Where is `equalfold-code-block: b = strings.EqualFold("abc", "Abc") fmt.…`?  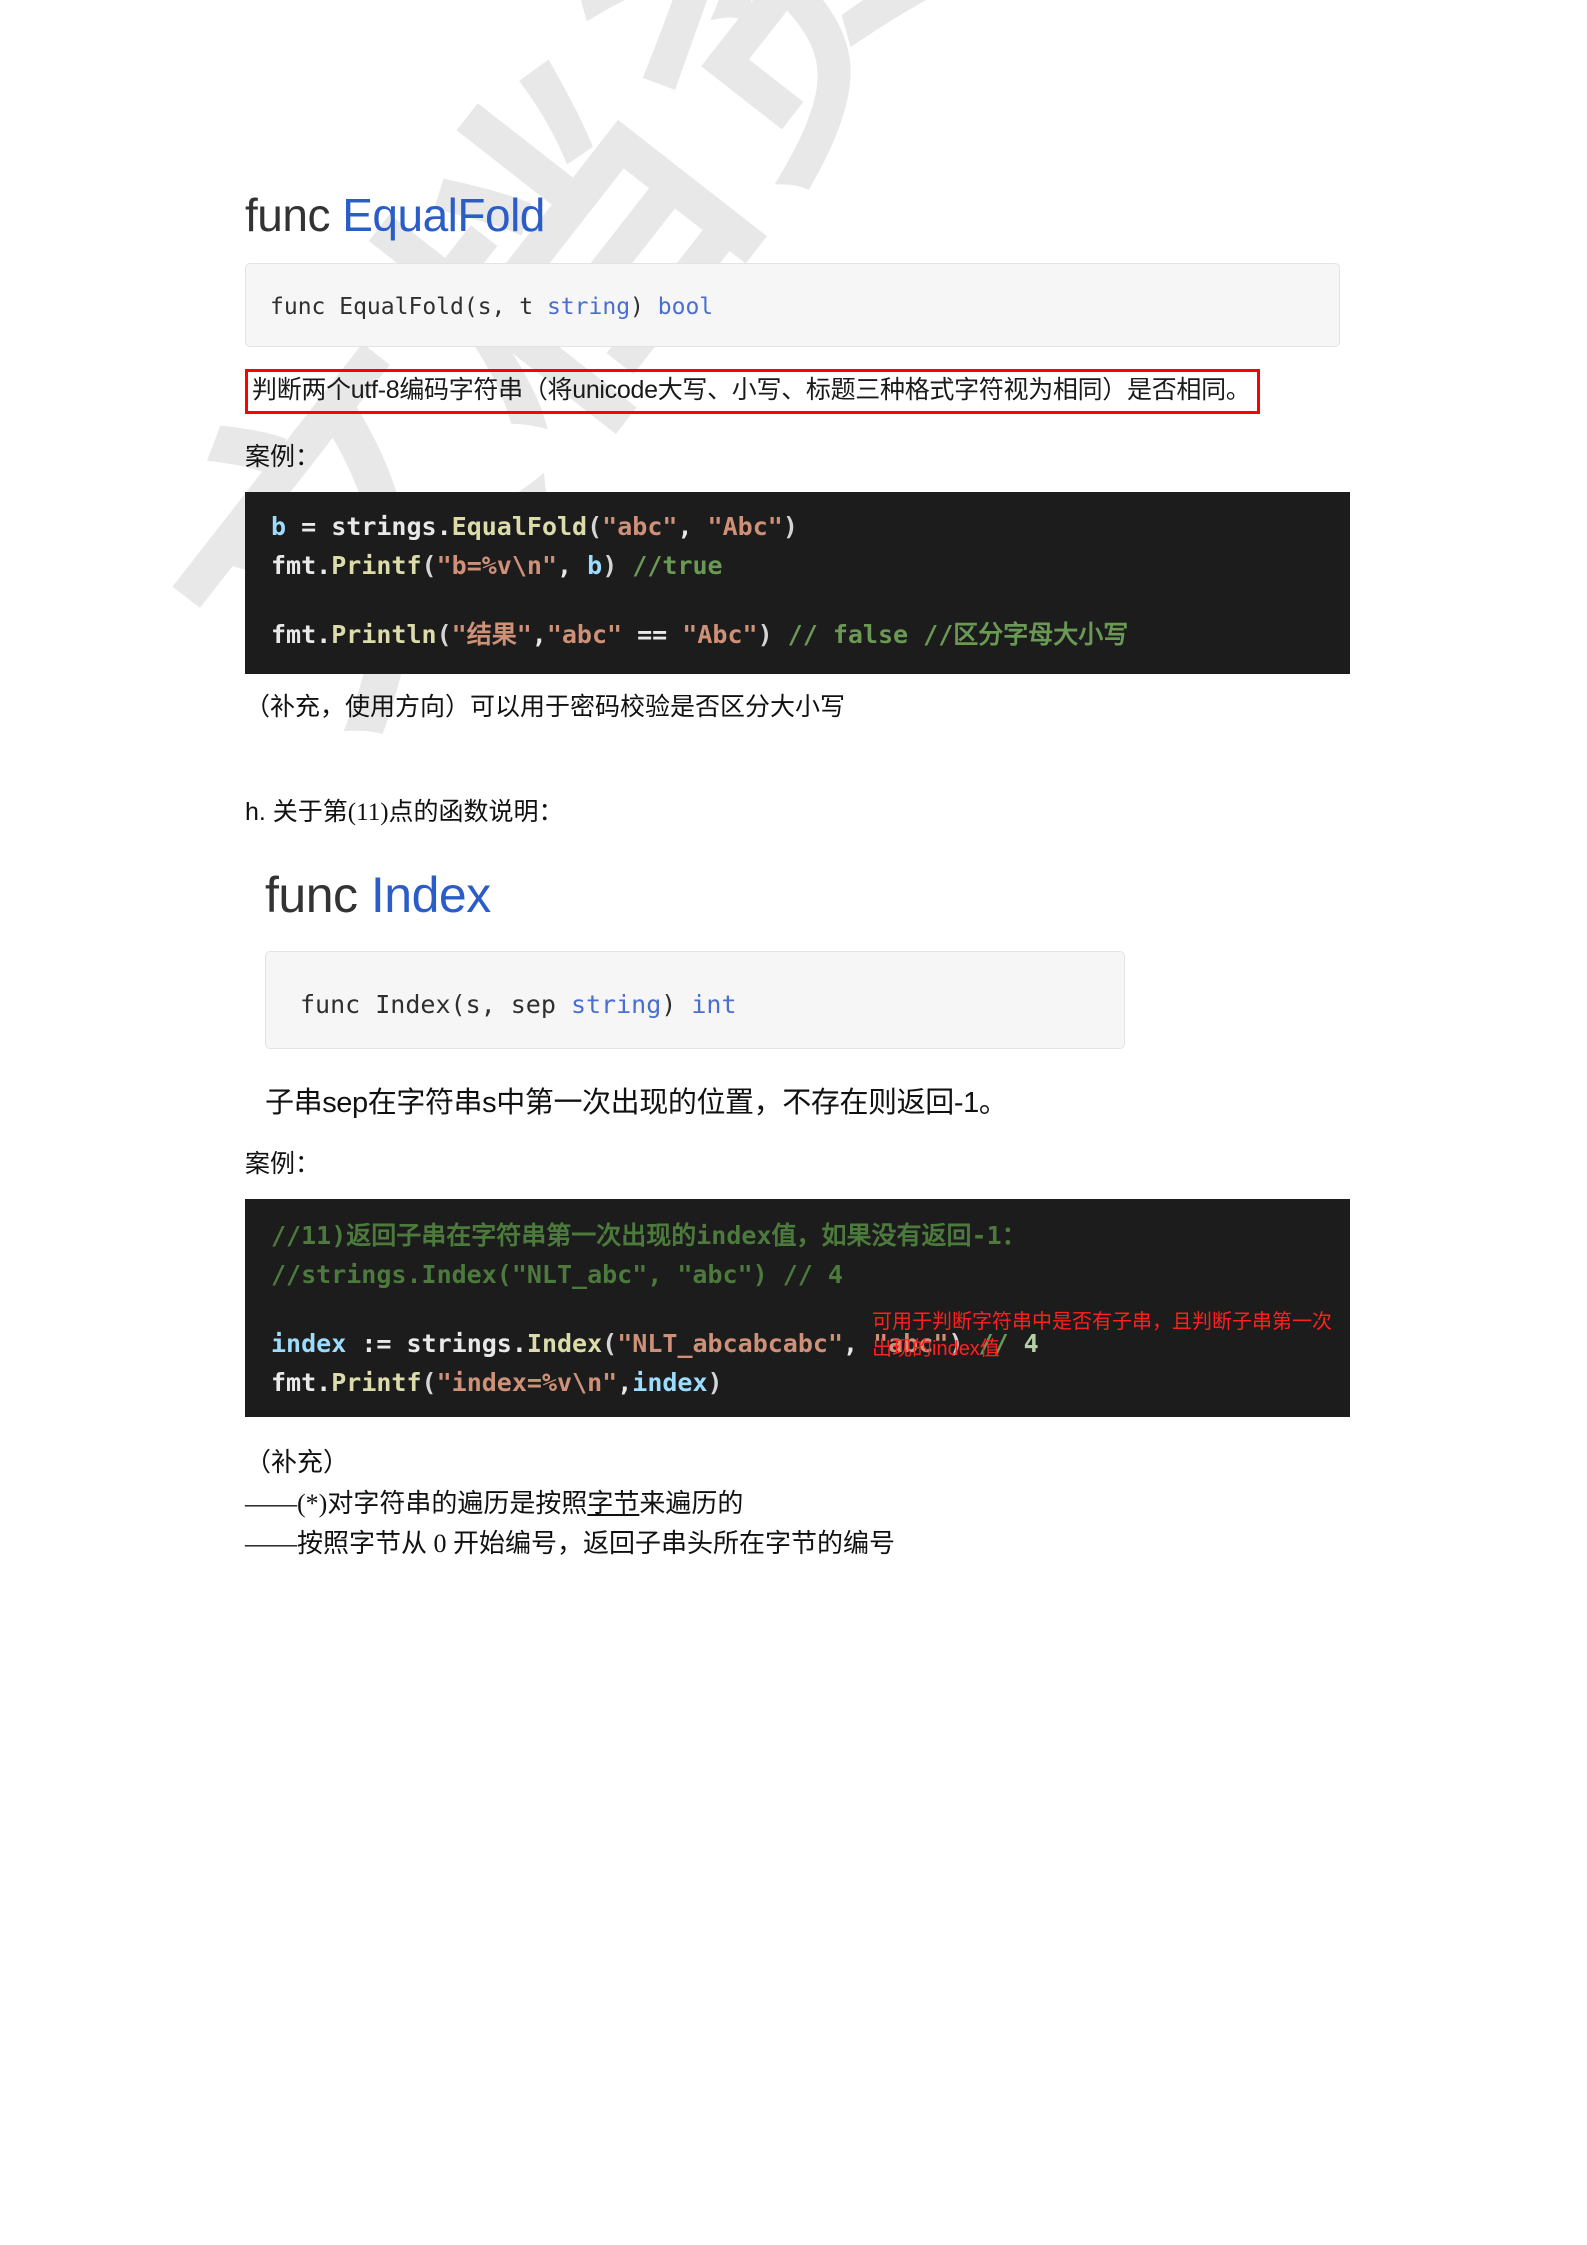 equalfold-code-block: b = strings.EqualFold("abc", "Abc") fmt.… is located at coordinates (797, 583).